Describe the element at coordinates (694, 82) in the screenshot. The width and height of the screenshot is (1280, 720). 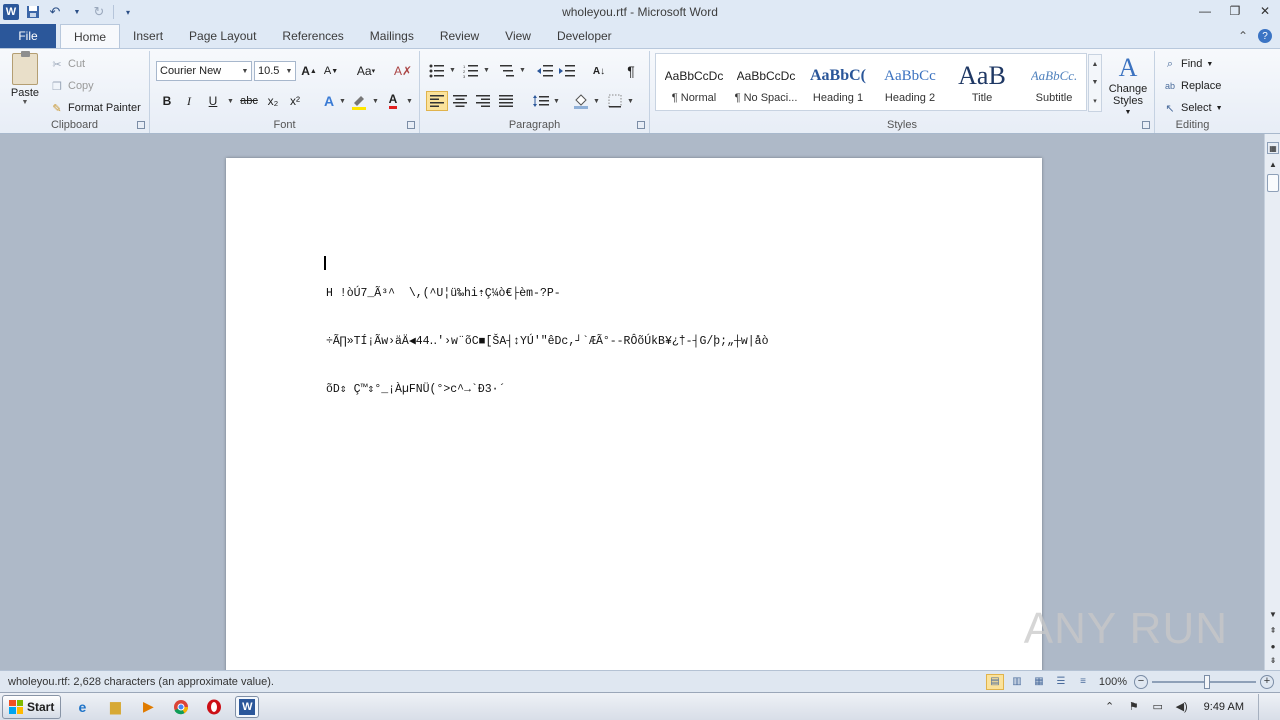
I see `style-normal: AaBbCcDc ¶ Normal` at that location.